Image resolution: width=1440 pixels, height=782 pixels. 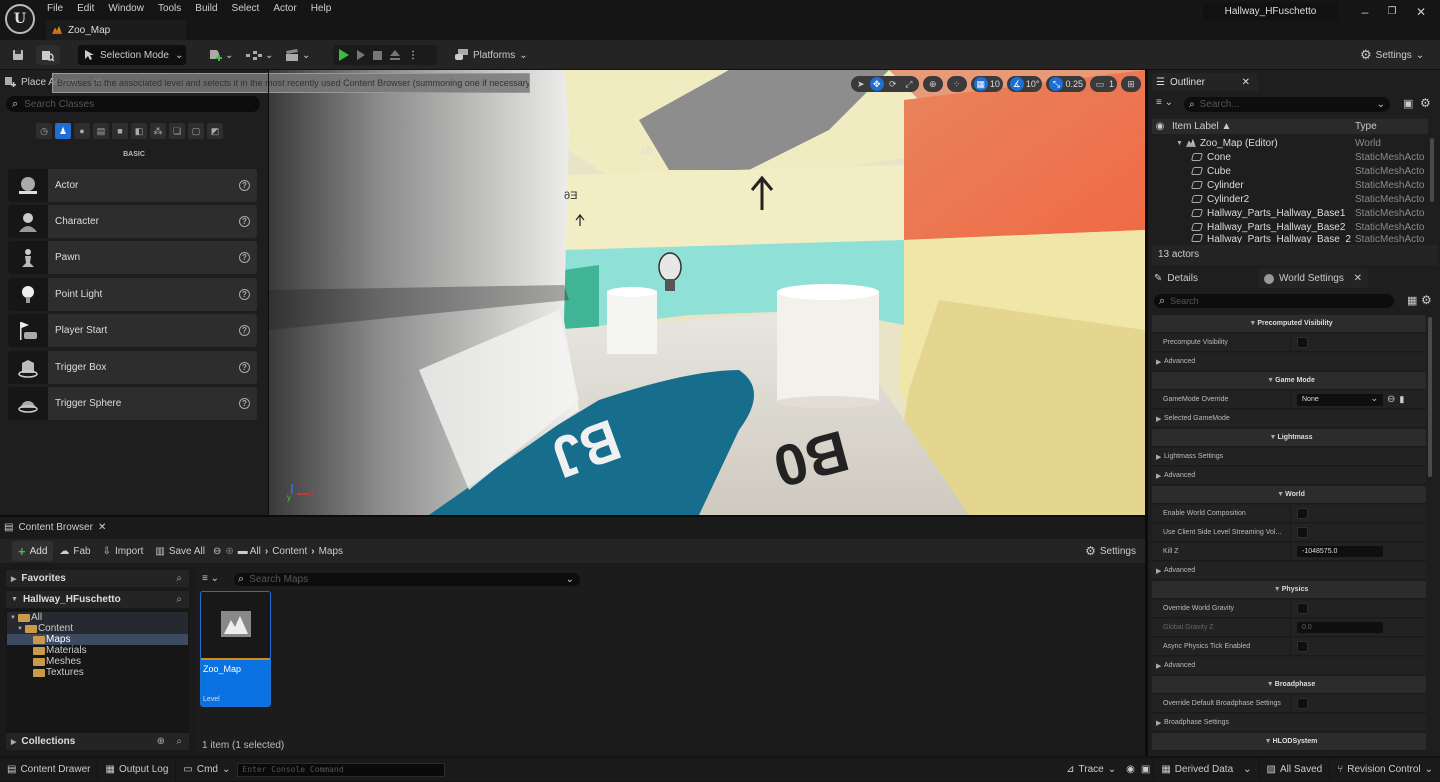 What do you see at coordinates (220, 55) in the screenshot?
I see `add-actor-button: ⌄` at bounding box center [220, 55].